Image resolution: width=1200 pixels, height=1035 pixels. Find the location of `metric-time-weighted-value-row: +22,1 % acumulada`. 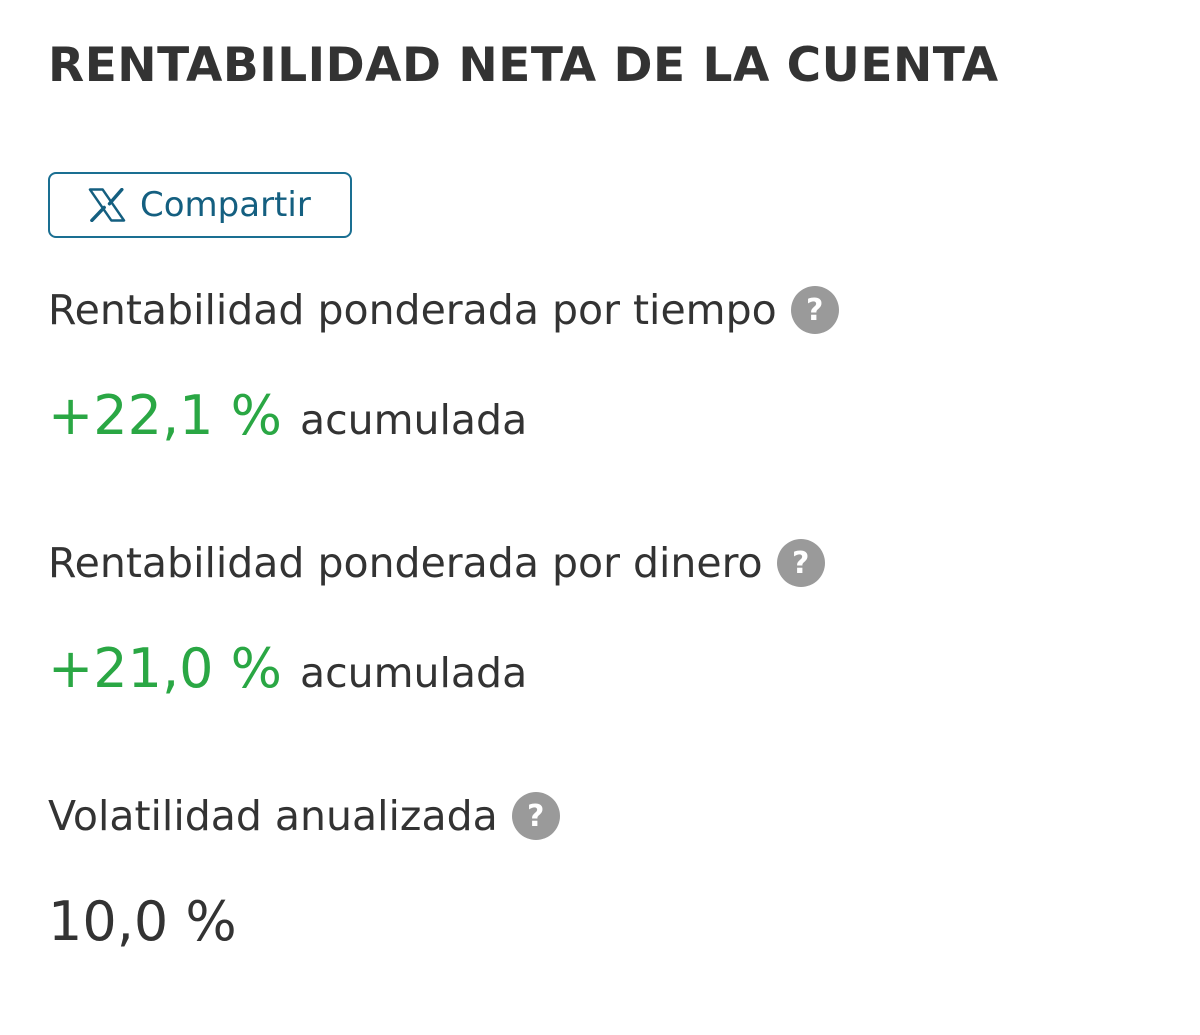

metric-time-weighted-value-row: +22,1 % acumulada is located at coordinates (287, 415).